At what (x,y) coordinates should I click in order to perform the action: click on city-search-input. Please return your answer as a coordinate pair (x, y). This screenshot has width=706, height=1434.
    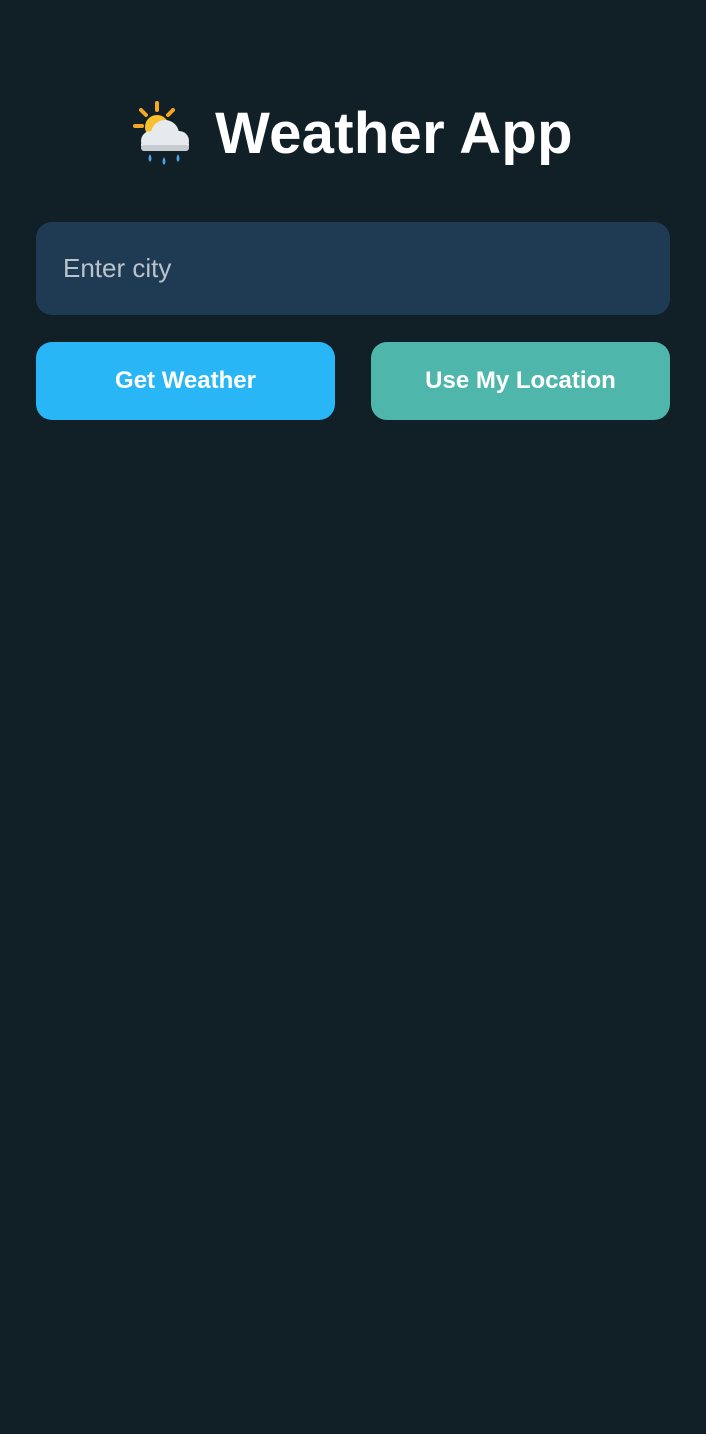
    Looking at the image, I should click on (353, 268).